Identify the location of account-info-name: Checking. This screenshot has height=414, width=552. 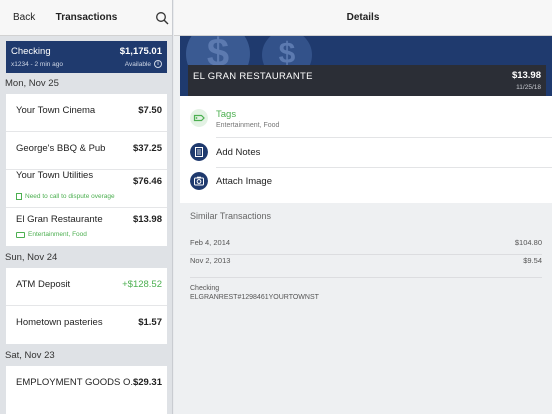
(205, 288).